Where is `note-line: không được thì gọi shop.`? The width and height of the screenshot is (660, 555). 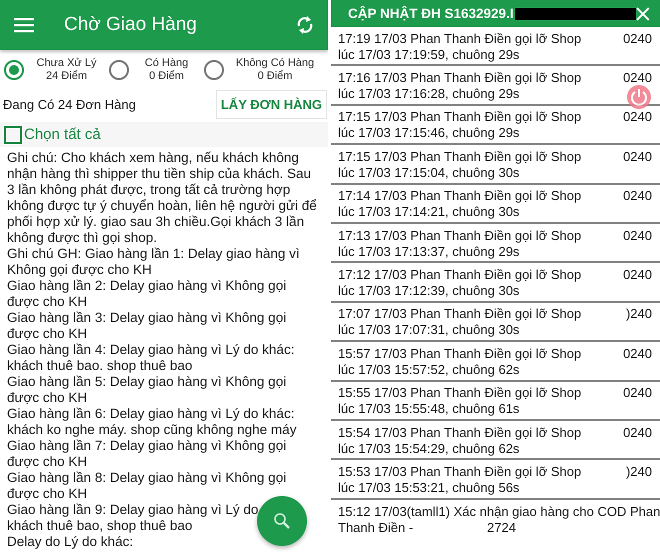 note-line: không được thì gọi shop. is located at coordinates (82, 238).